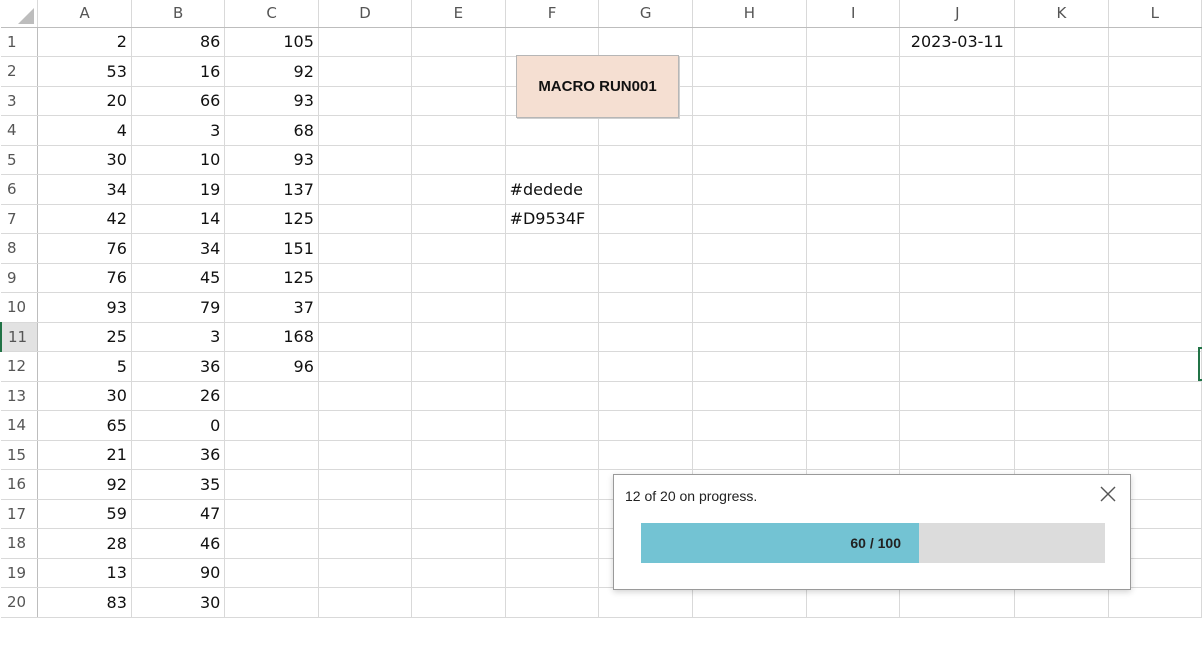  Describe the element at coordinates (957, 101) in the screenshot. I see `cell-j3` at that location.